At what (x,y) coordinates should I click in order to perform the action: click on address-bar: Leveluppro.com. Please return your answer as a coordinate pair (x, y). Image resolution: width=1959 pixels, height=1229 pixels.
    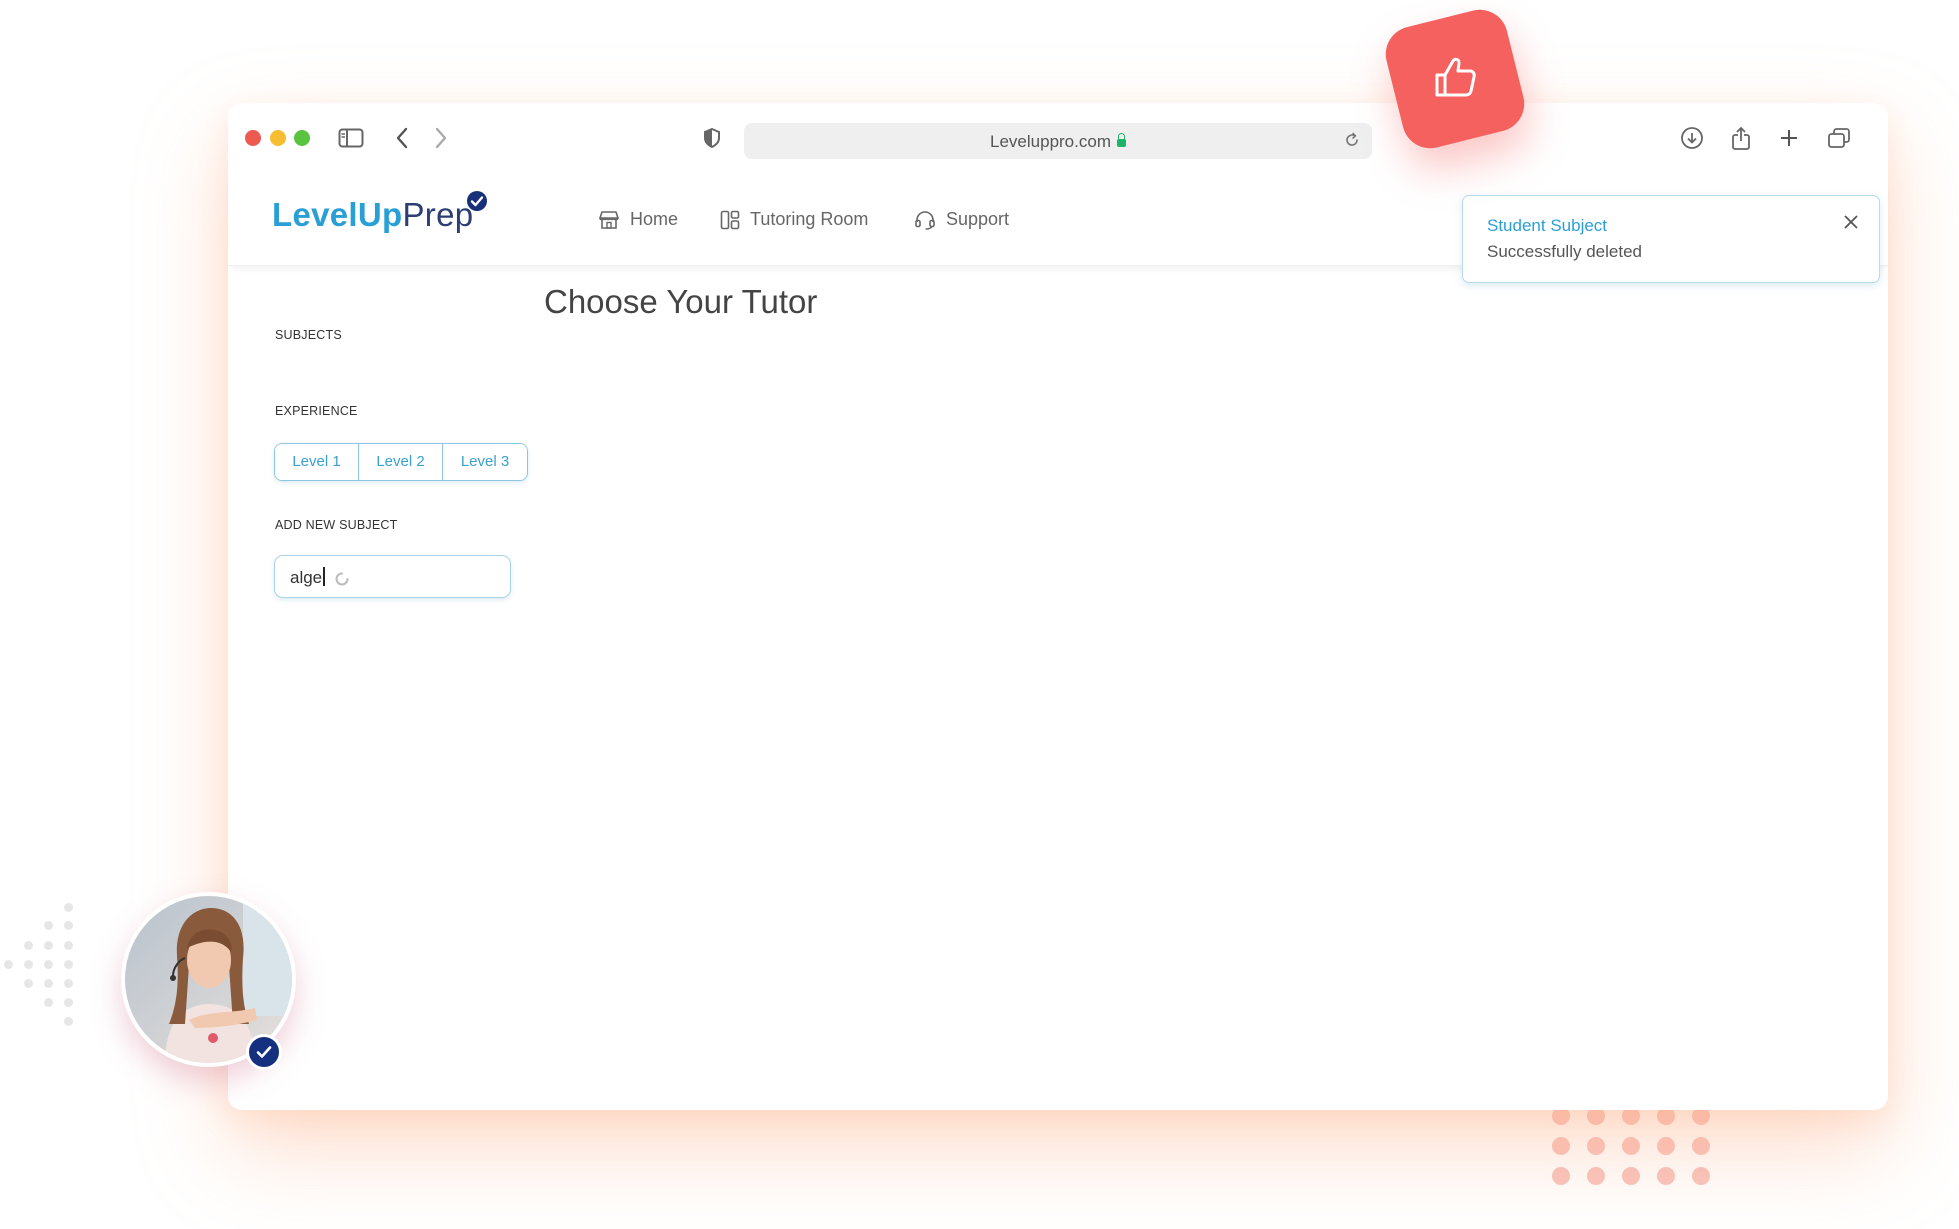
    Looking at the image, I should click on (1058, 141).